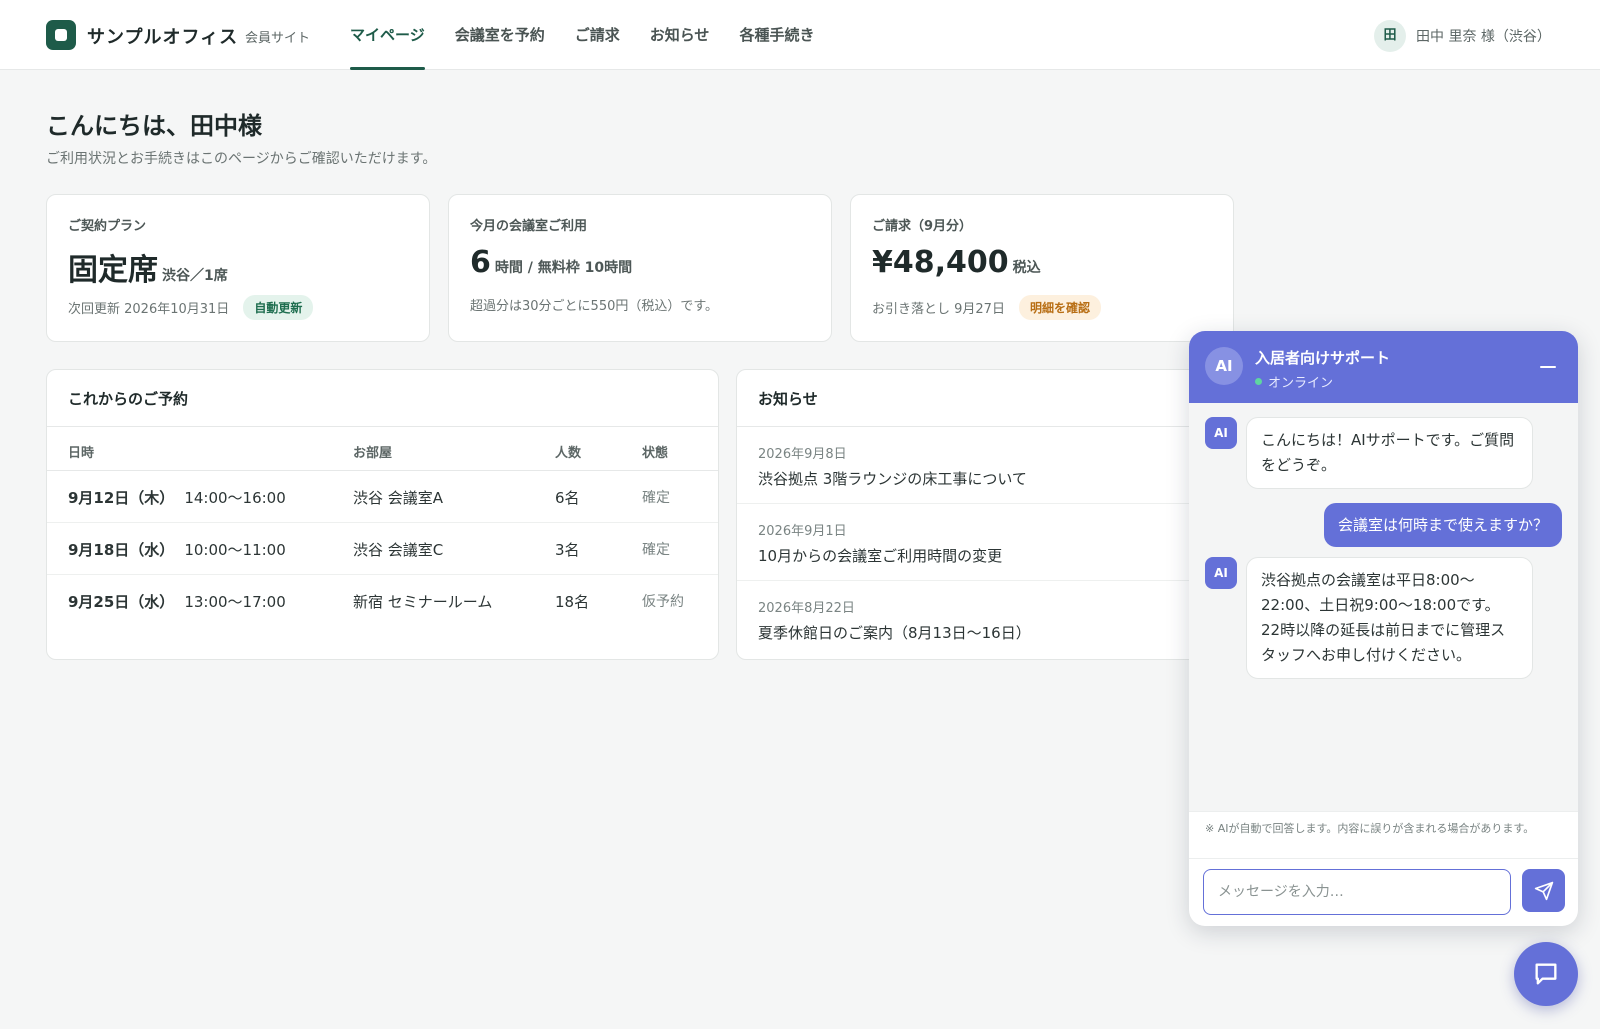 The height and width of the screenshot is (1029, 1600). I want to click on news-item: 2026年9月8日 渋谷拠点 3階ラウンジの床工事について, so click(986, 465).